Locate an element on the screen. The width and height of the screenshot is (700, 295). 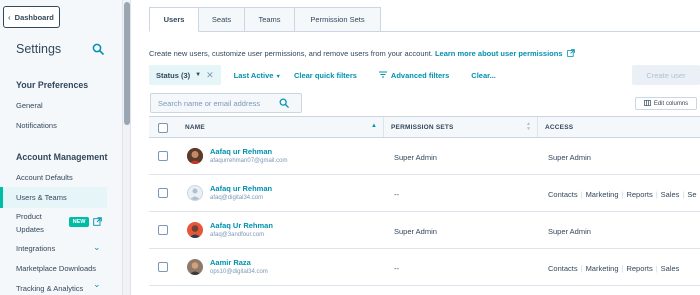
tab-teams: Teams is located at coordinates (270, 19).